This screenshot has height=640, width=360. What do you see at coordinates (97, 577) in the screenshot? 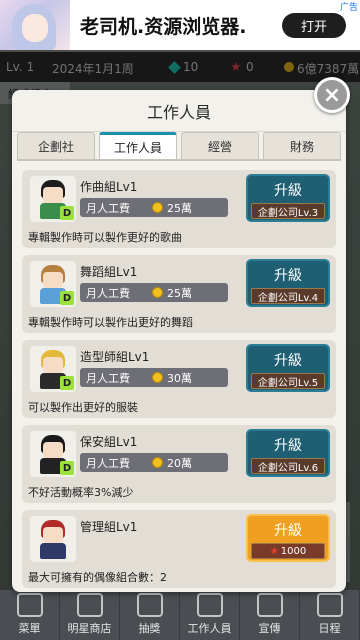
I see `staff-description: 最大可擁有的偶像組合數：2` at bounding box center [97, 577].